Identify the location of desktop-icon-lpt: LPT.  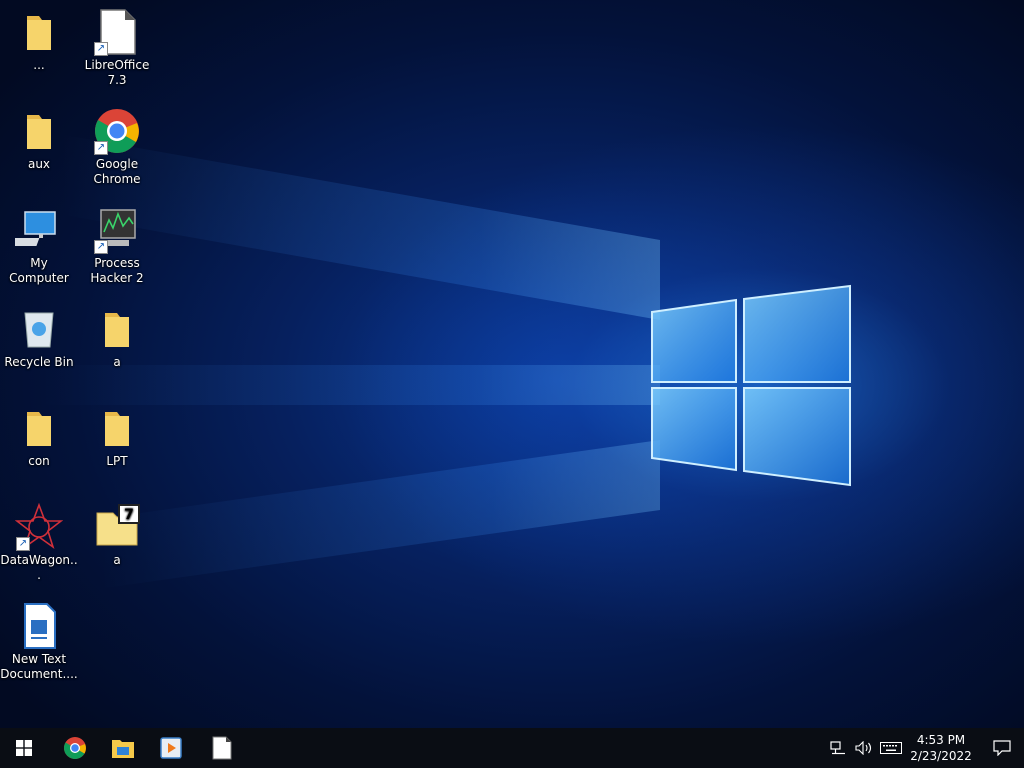
(117, 436).